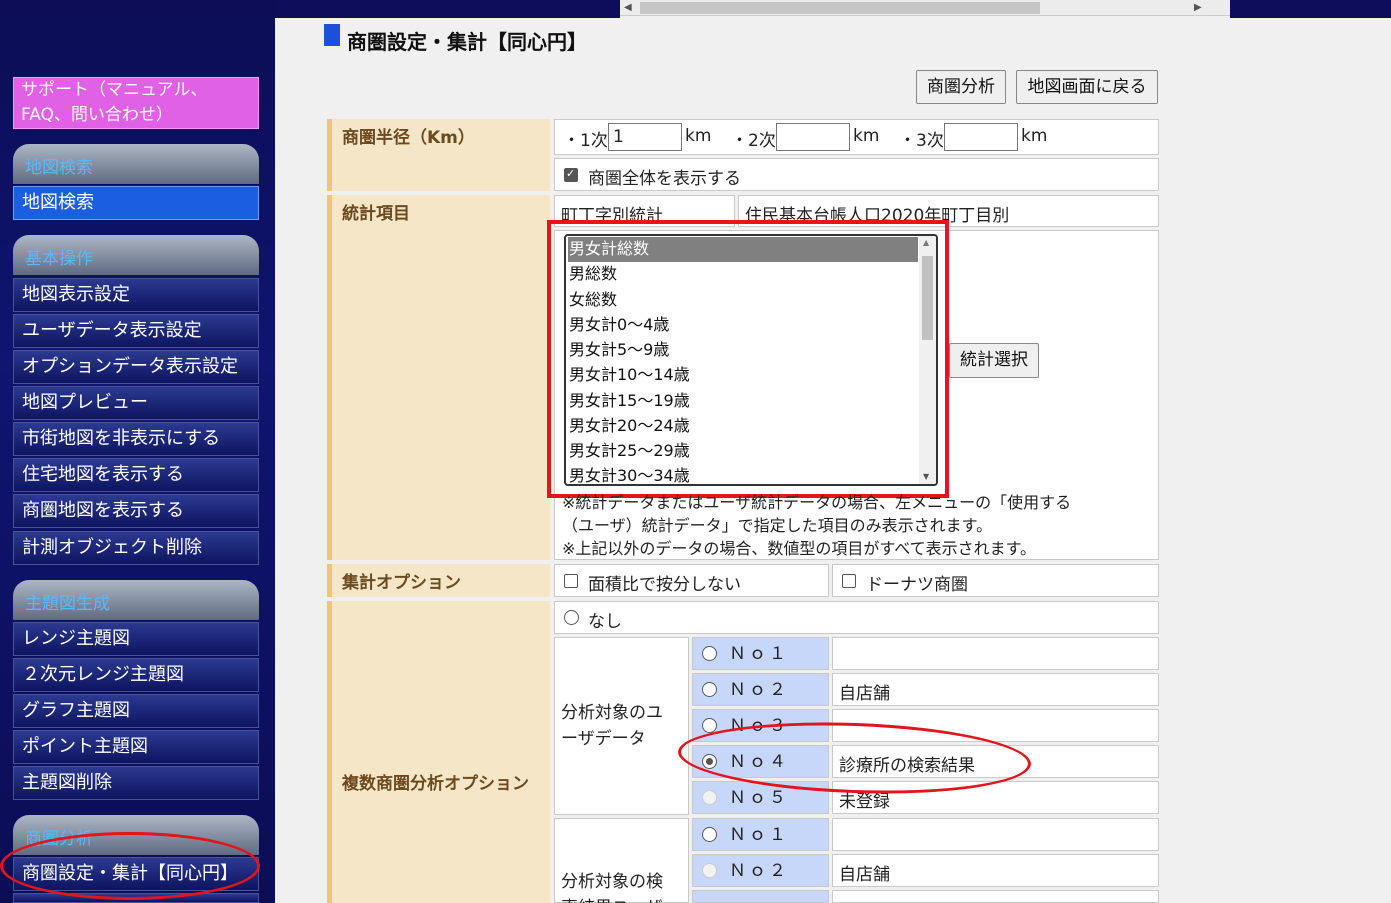 The image size is (1391, 903). I want to click on page-title: 商圏設定・集計【同心円】, so click(467, 42).